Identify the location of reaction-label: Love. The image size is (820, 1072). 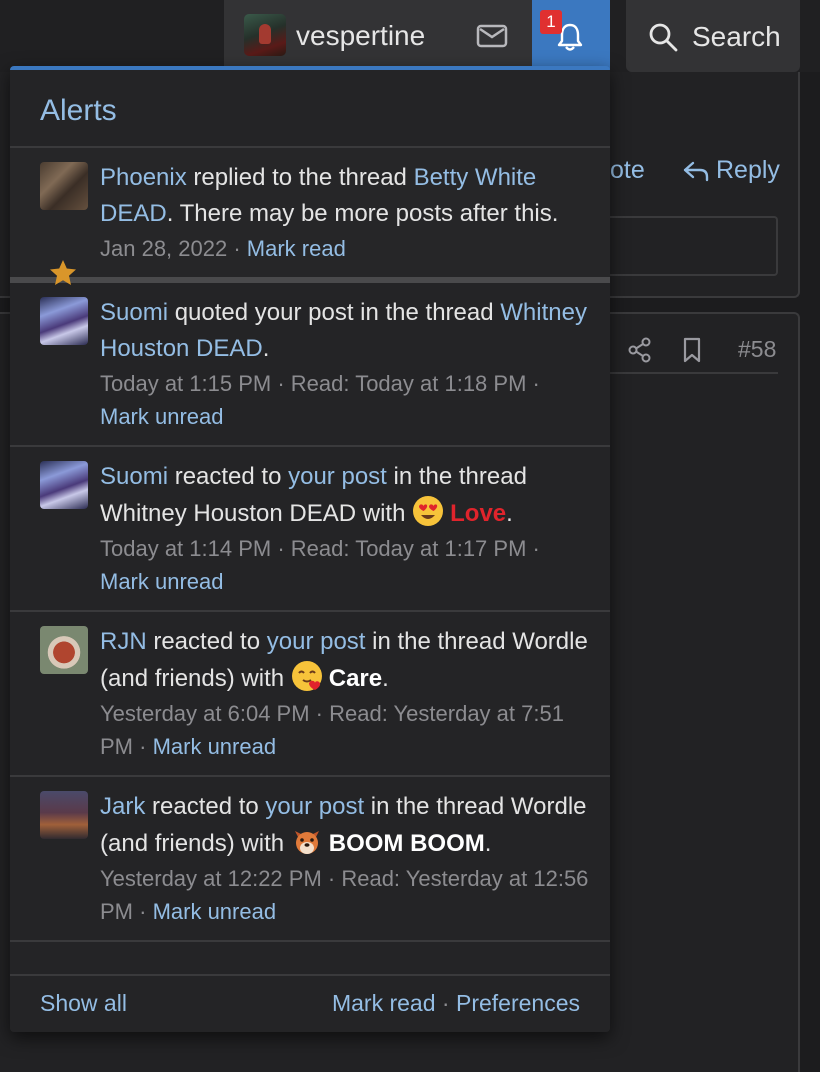
(478, 513).